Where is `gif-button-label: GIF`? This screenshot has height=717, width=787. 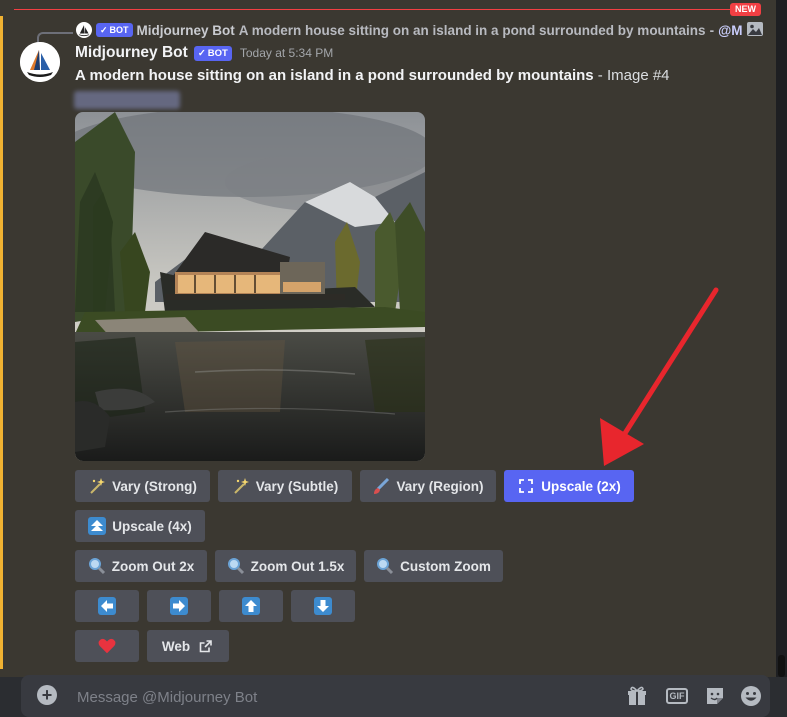 gif-button-label: GIF is located at coordinates (677, 696).